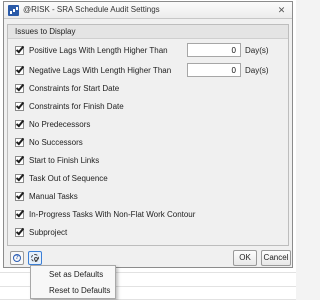  What do you see at coordinates (20, 141) in the screenshot?
I see `no-successors-checkbox` at bounding box center [20, 141].